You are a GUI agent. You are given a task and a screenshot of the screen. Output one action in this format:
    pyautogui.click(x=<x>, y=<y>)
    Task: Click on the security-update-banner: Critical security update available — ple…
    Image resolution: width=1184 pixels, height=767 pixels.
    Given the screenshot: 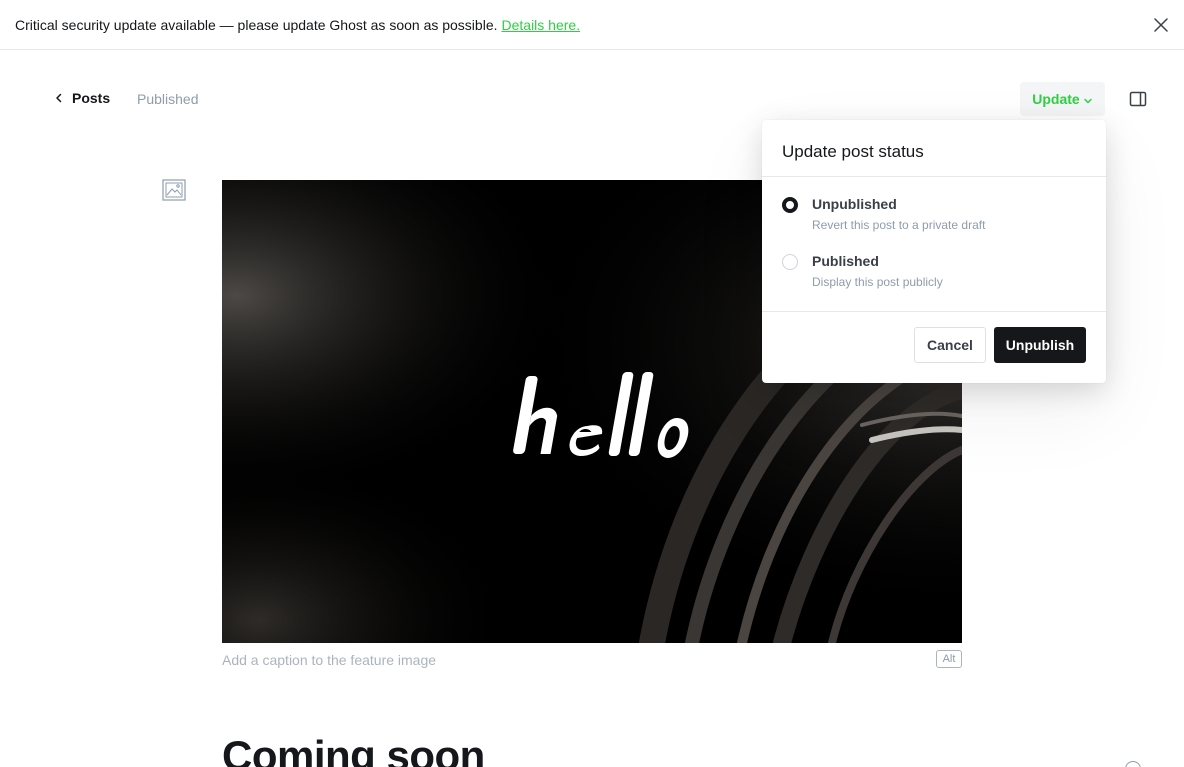 What is the action you would take?
    pyautogui.click(x=592, y=25)
    